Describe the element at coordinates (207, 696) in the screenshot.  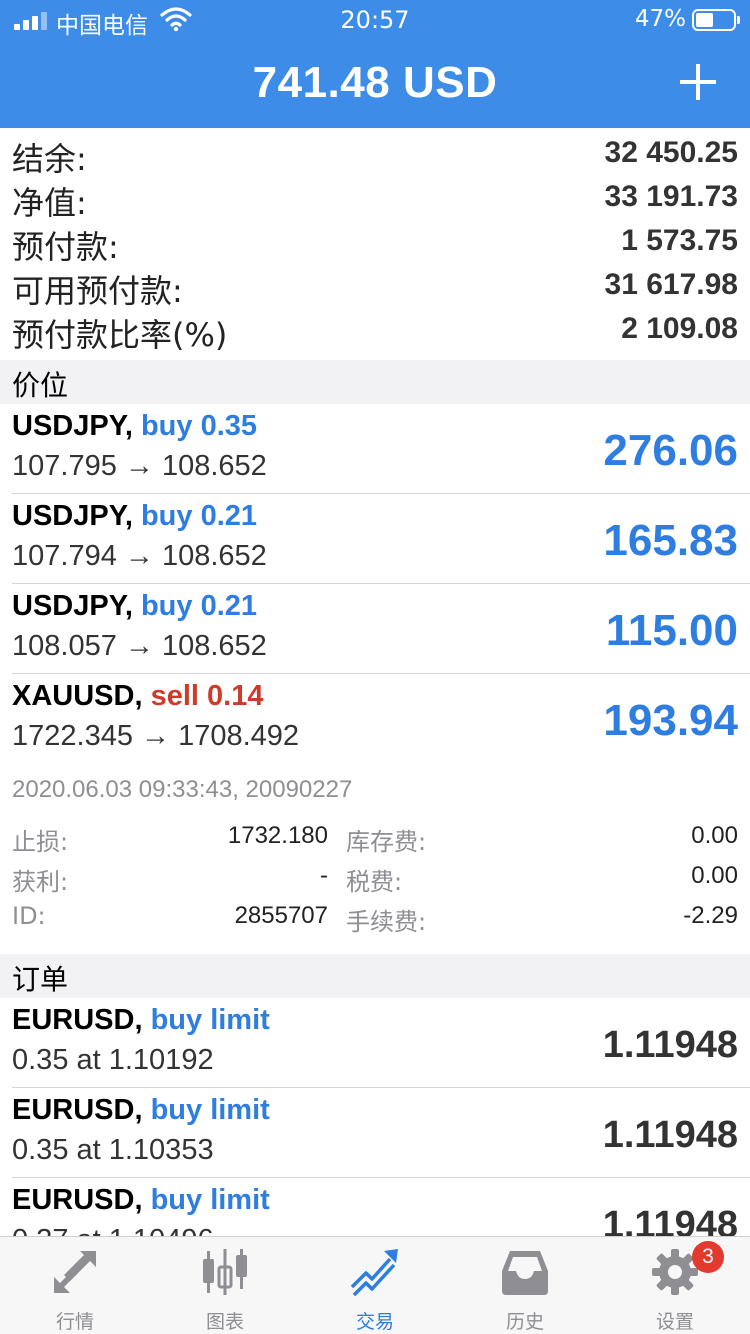
I see `position-side: sell 0.14` at that location.